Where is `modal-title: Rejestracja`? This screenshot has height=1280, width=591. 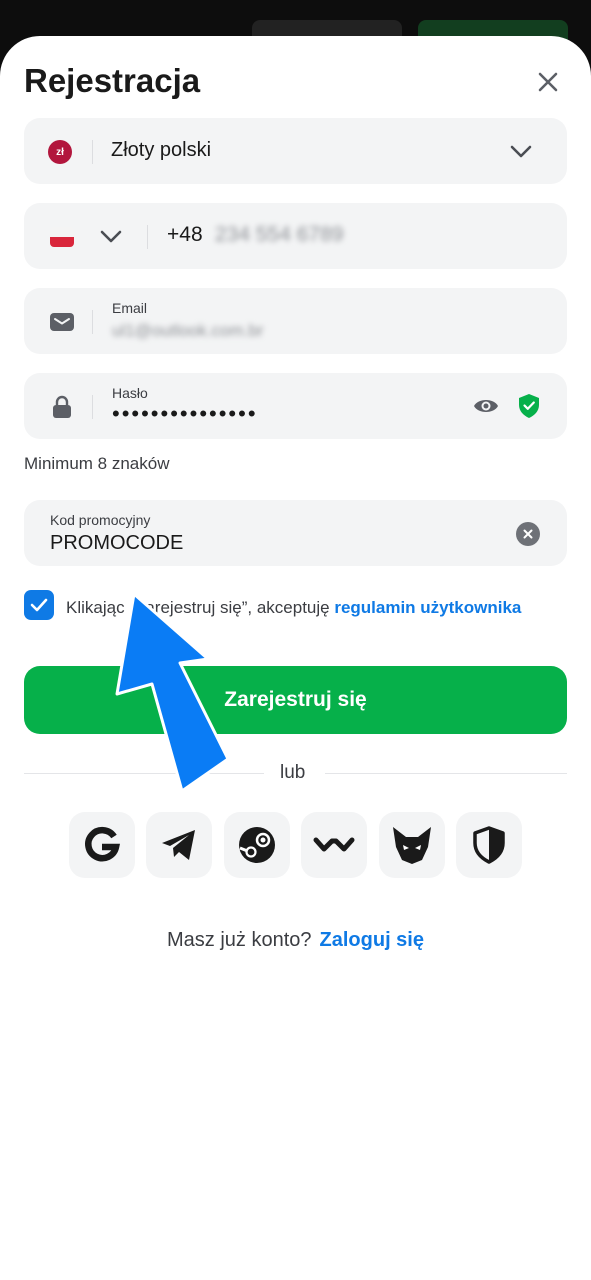
modal-title: Rejestracja is located at coordinates (112, 80).